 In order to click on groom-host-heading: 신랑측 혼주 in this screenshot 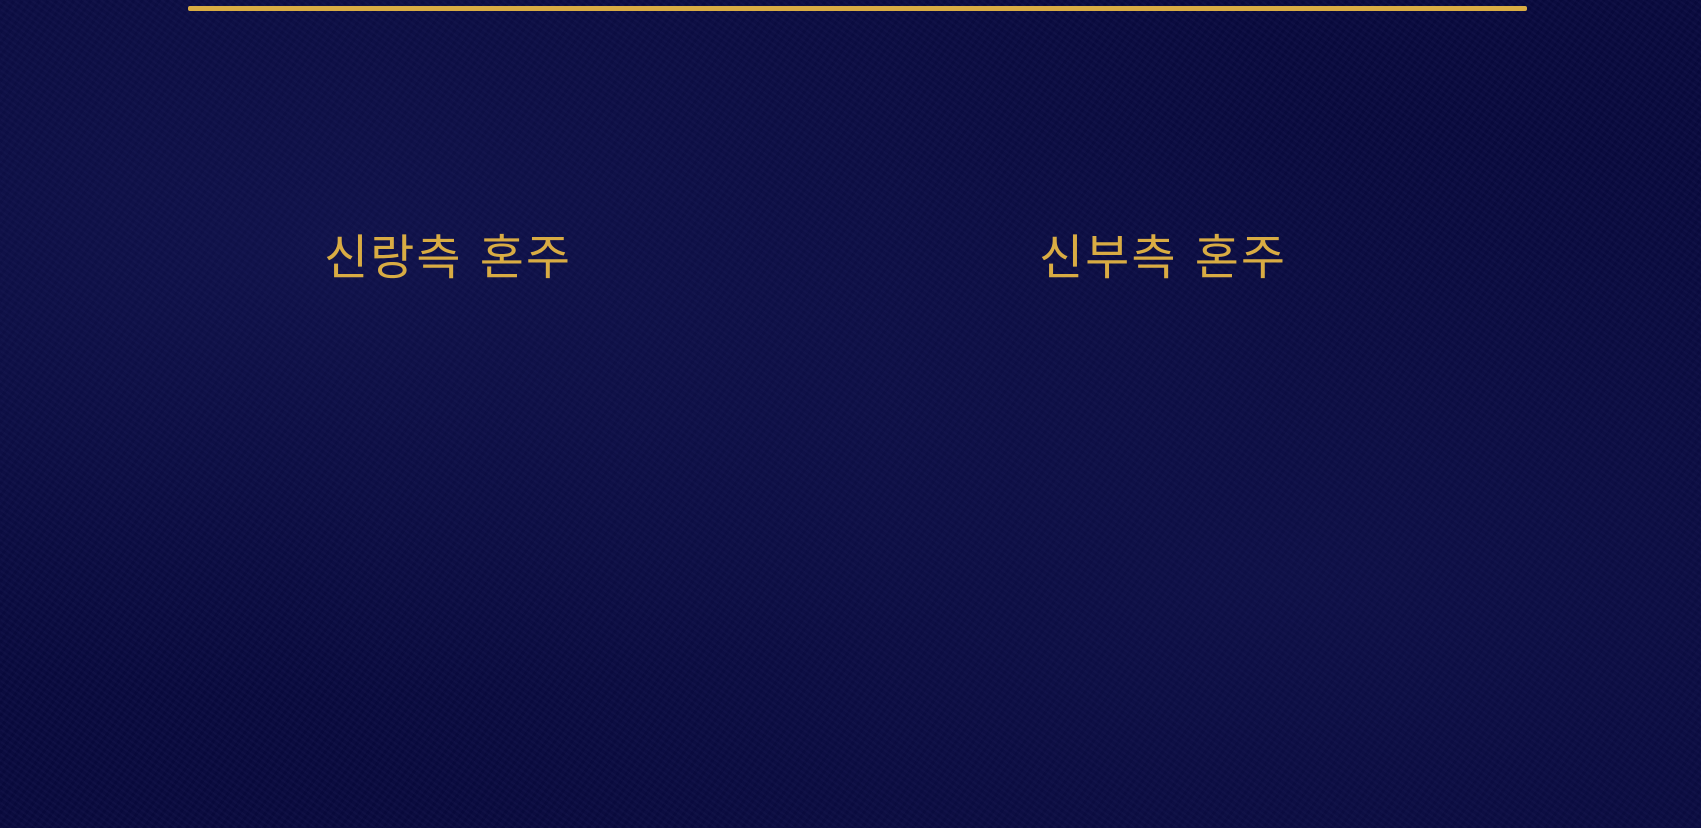, I will do `click(448, 258)`.